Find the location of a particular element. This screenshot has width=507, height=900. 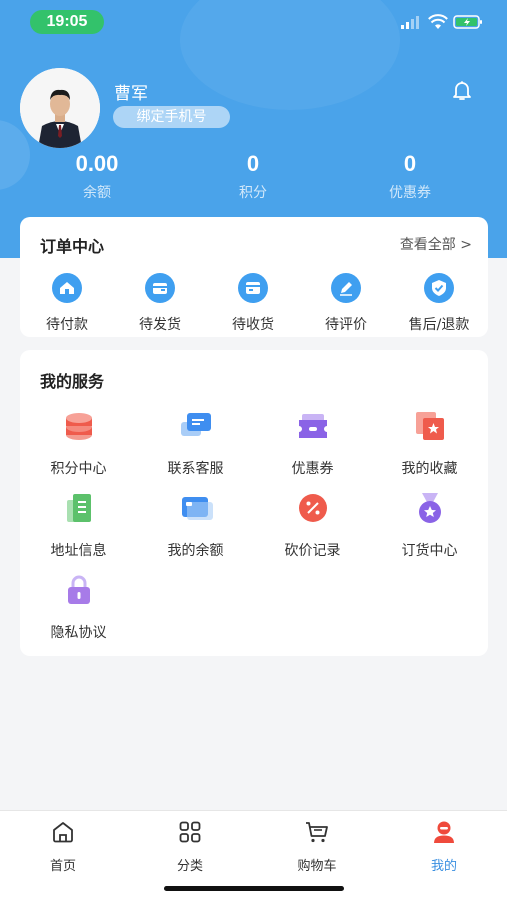

service-address-info: 地址信息 is located at coordinates (78, 525).